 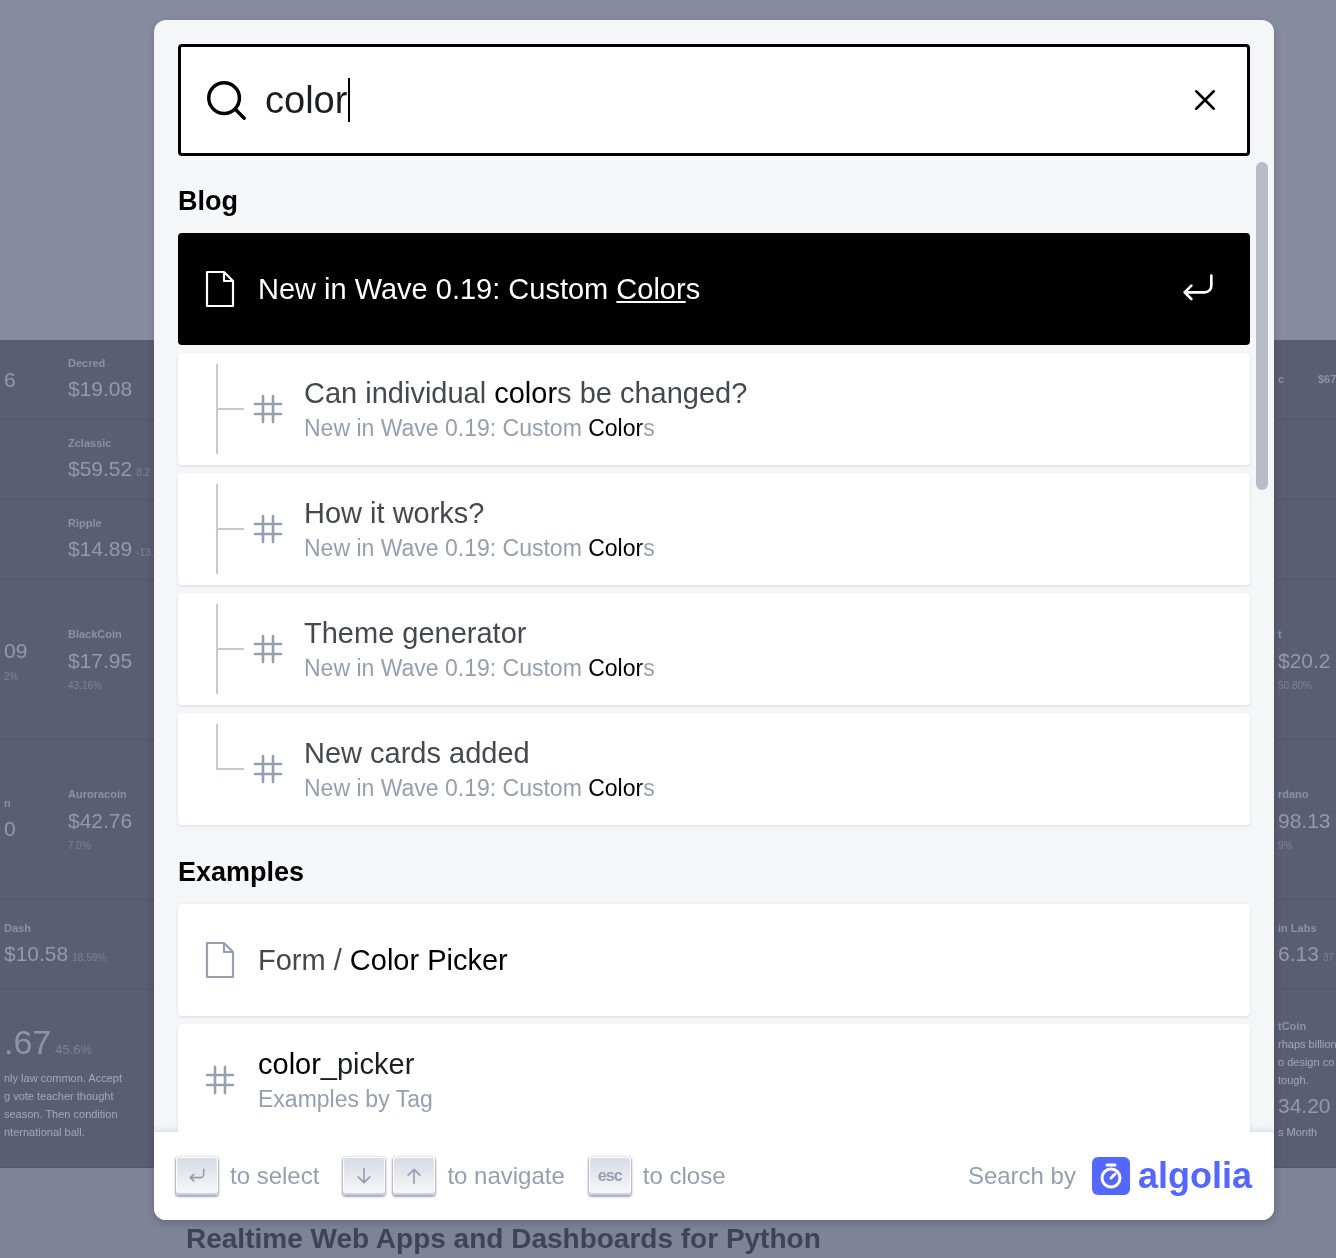 I want to click on result-title: color_picker, so click(x=337, y=1064).